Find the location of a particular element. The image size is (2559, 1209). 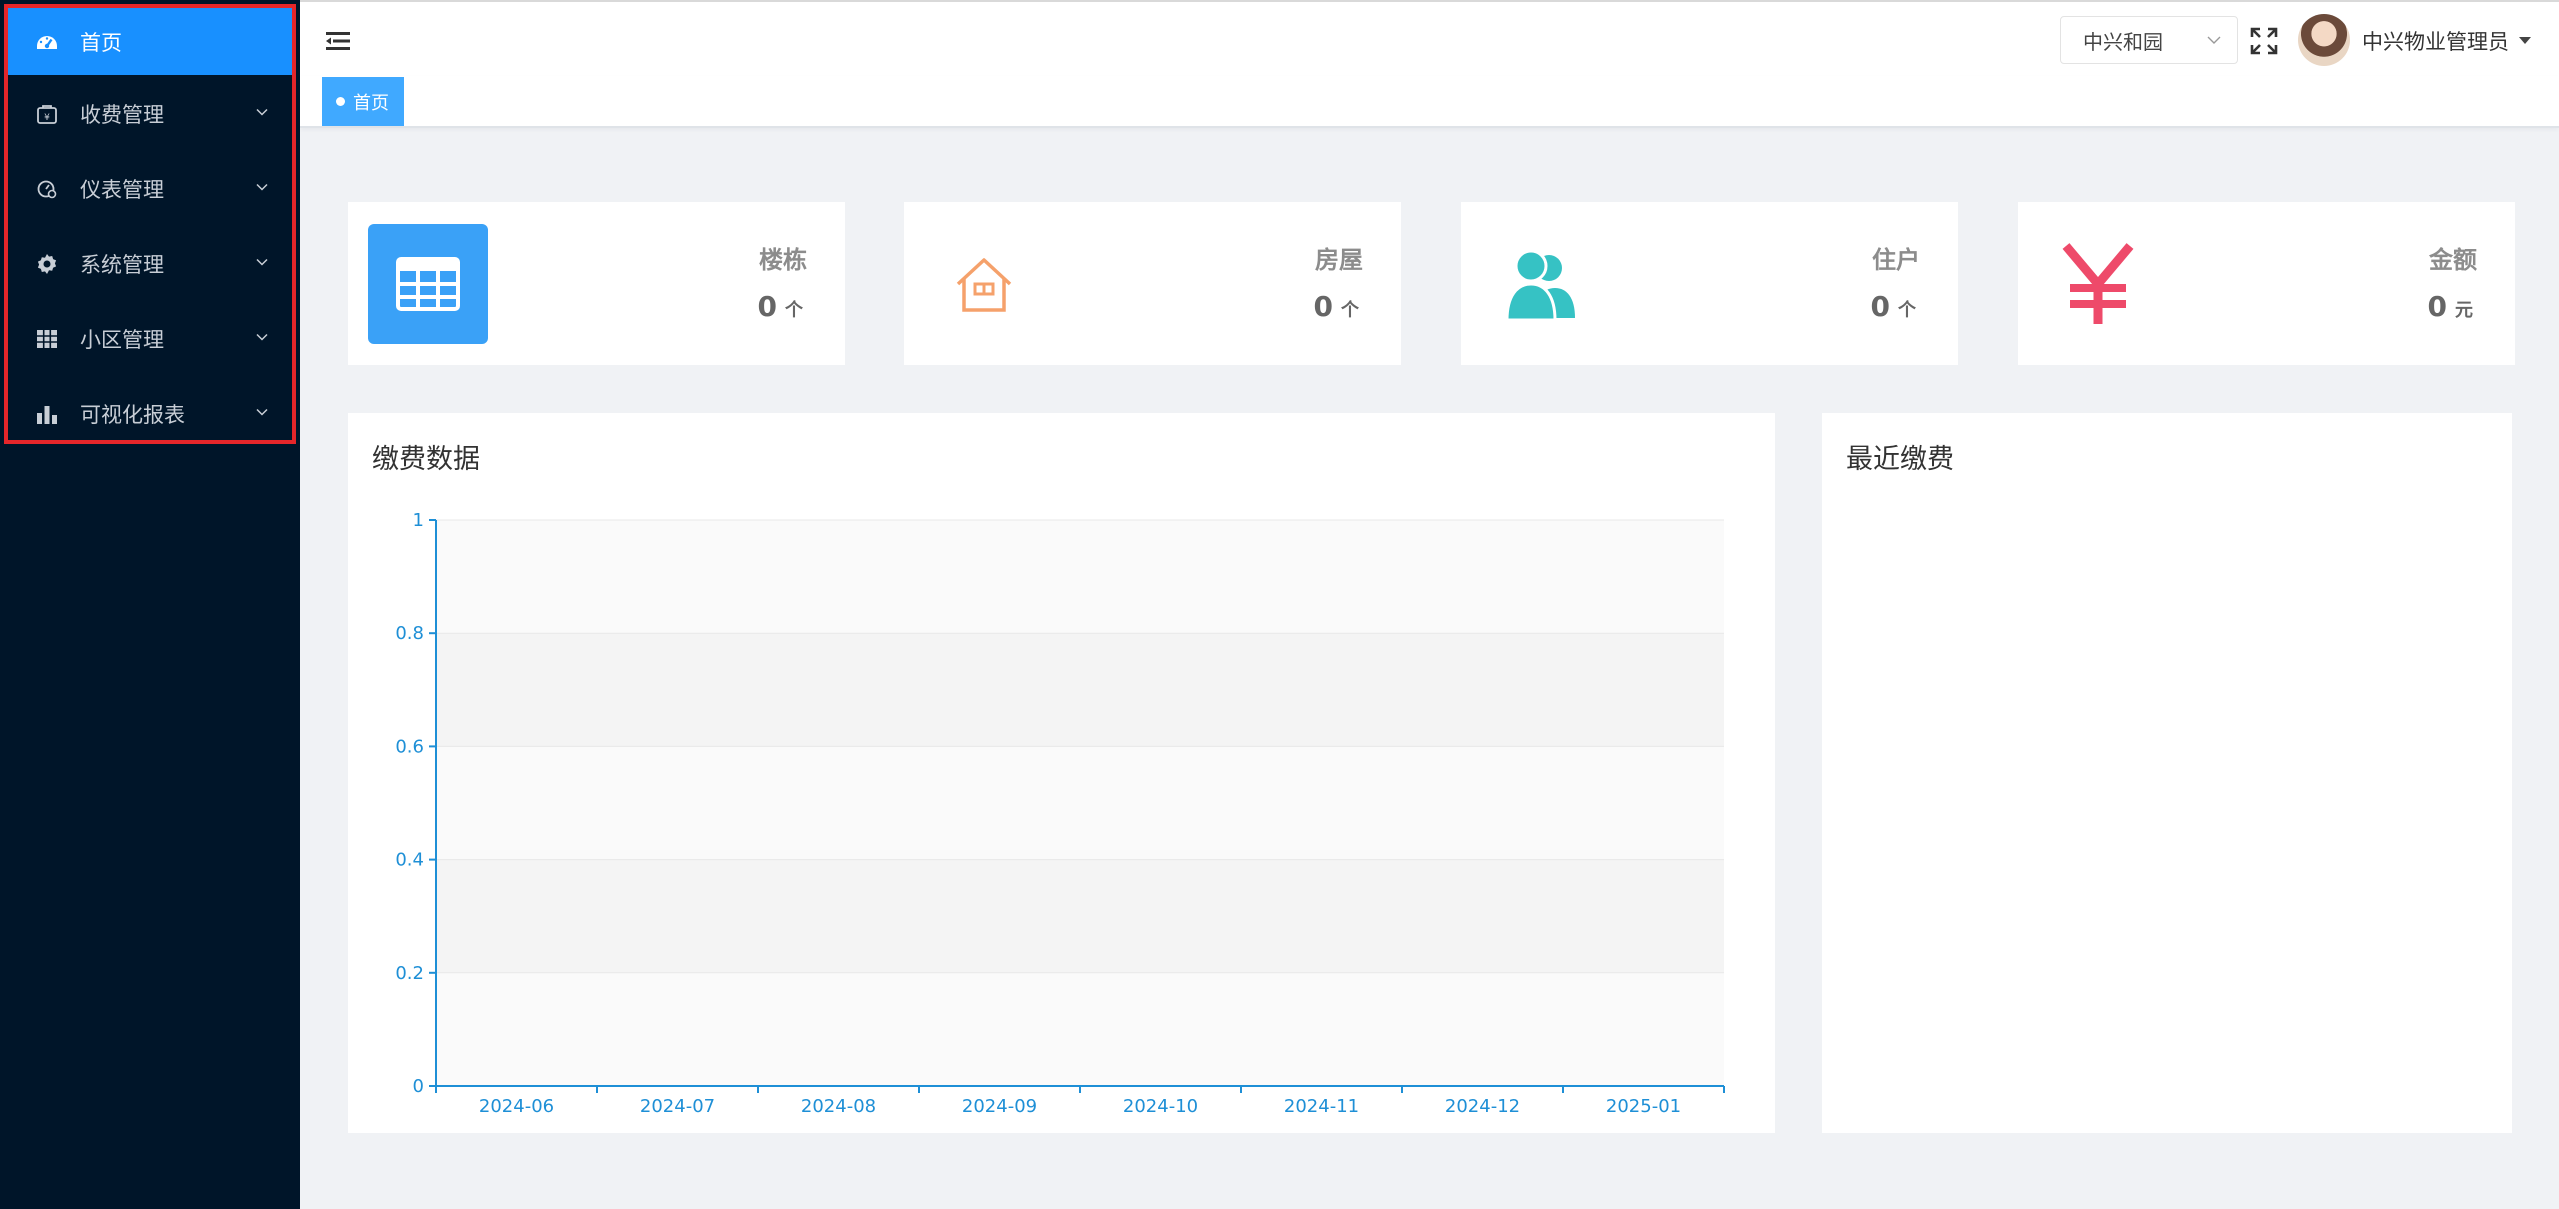

active-dot-icon is located at coordinates (340, 101).